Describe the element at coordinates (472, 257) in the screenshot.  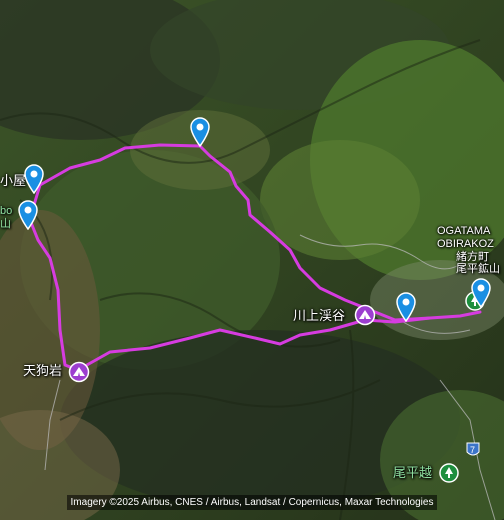
I see `ogata-town-label: 緒方町` at that location.